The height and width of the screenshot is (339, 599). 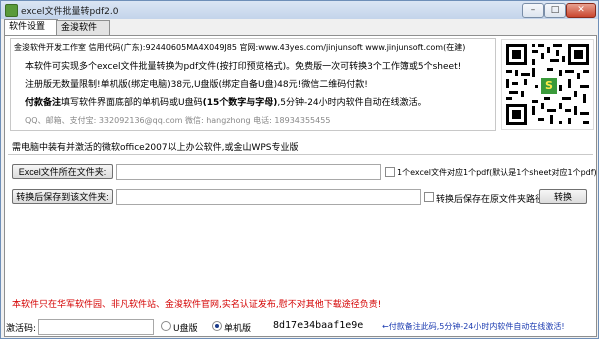 What do you see at coordinates (390, 172) in the screenshot?
I see `one-pdf-per-file-checkbox` at bounding box center [390, 172].